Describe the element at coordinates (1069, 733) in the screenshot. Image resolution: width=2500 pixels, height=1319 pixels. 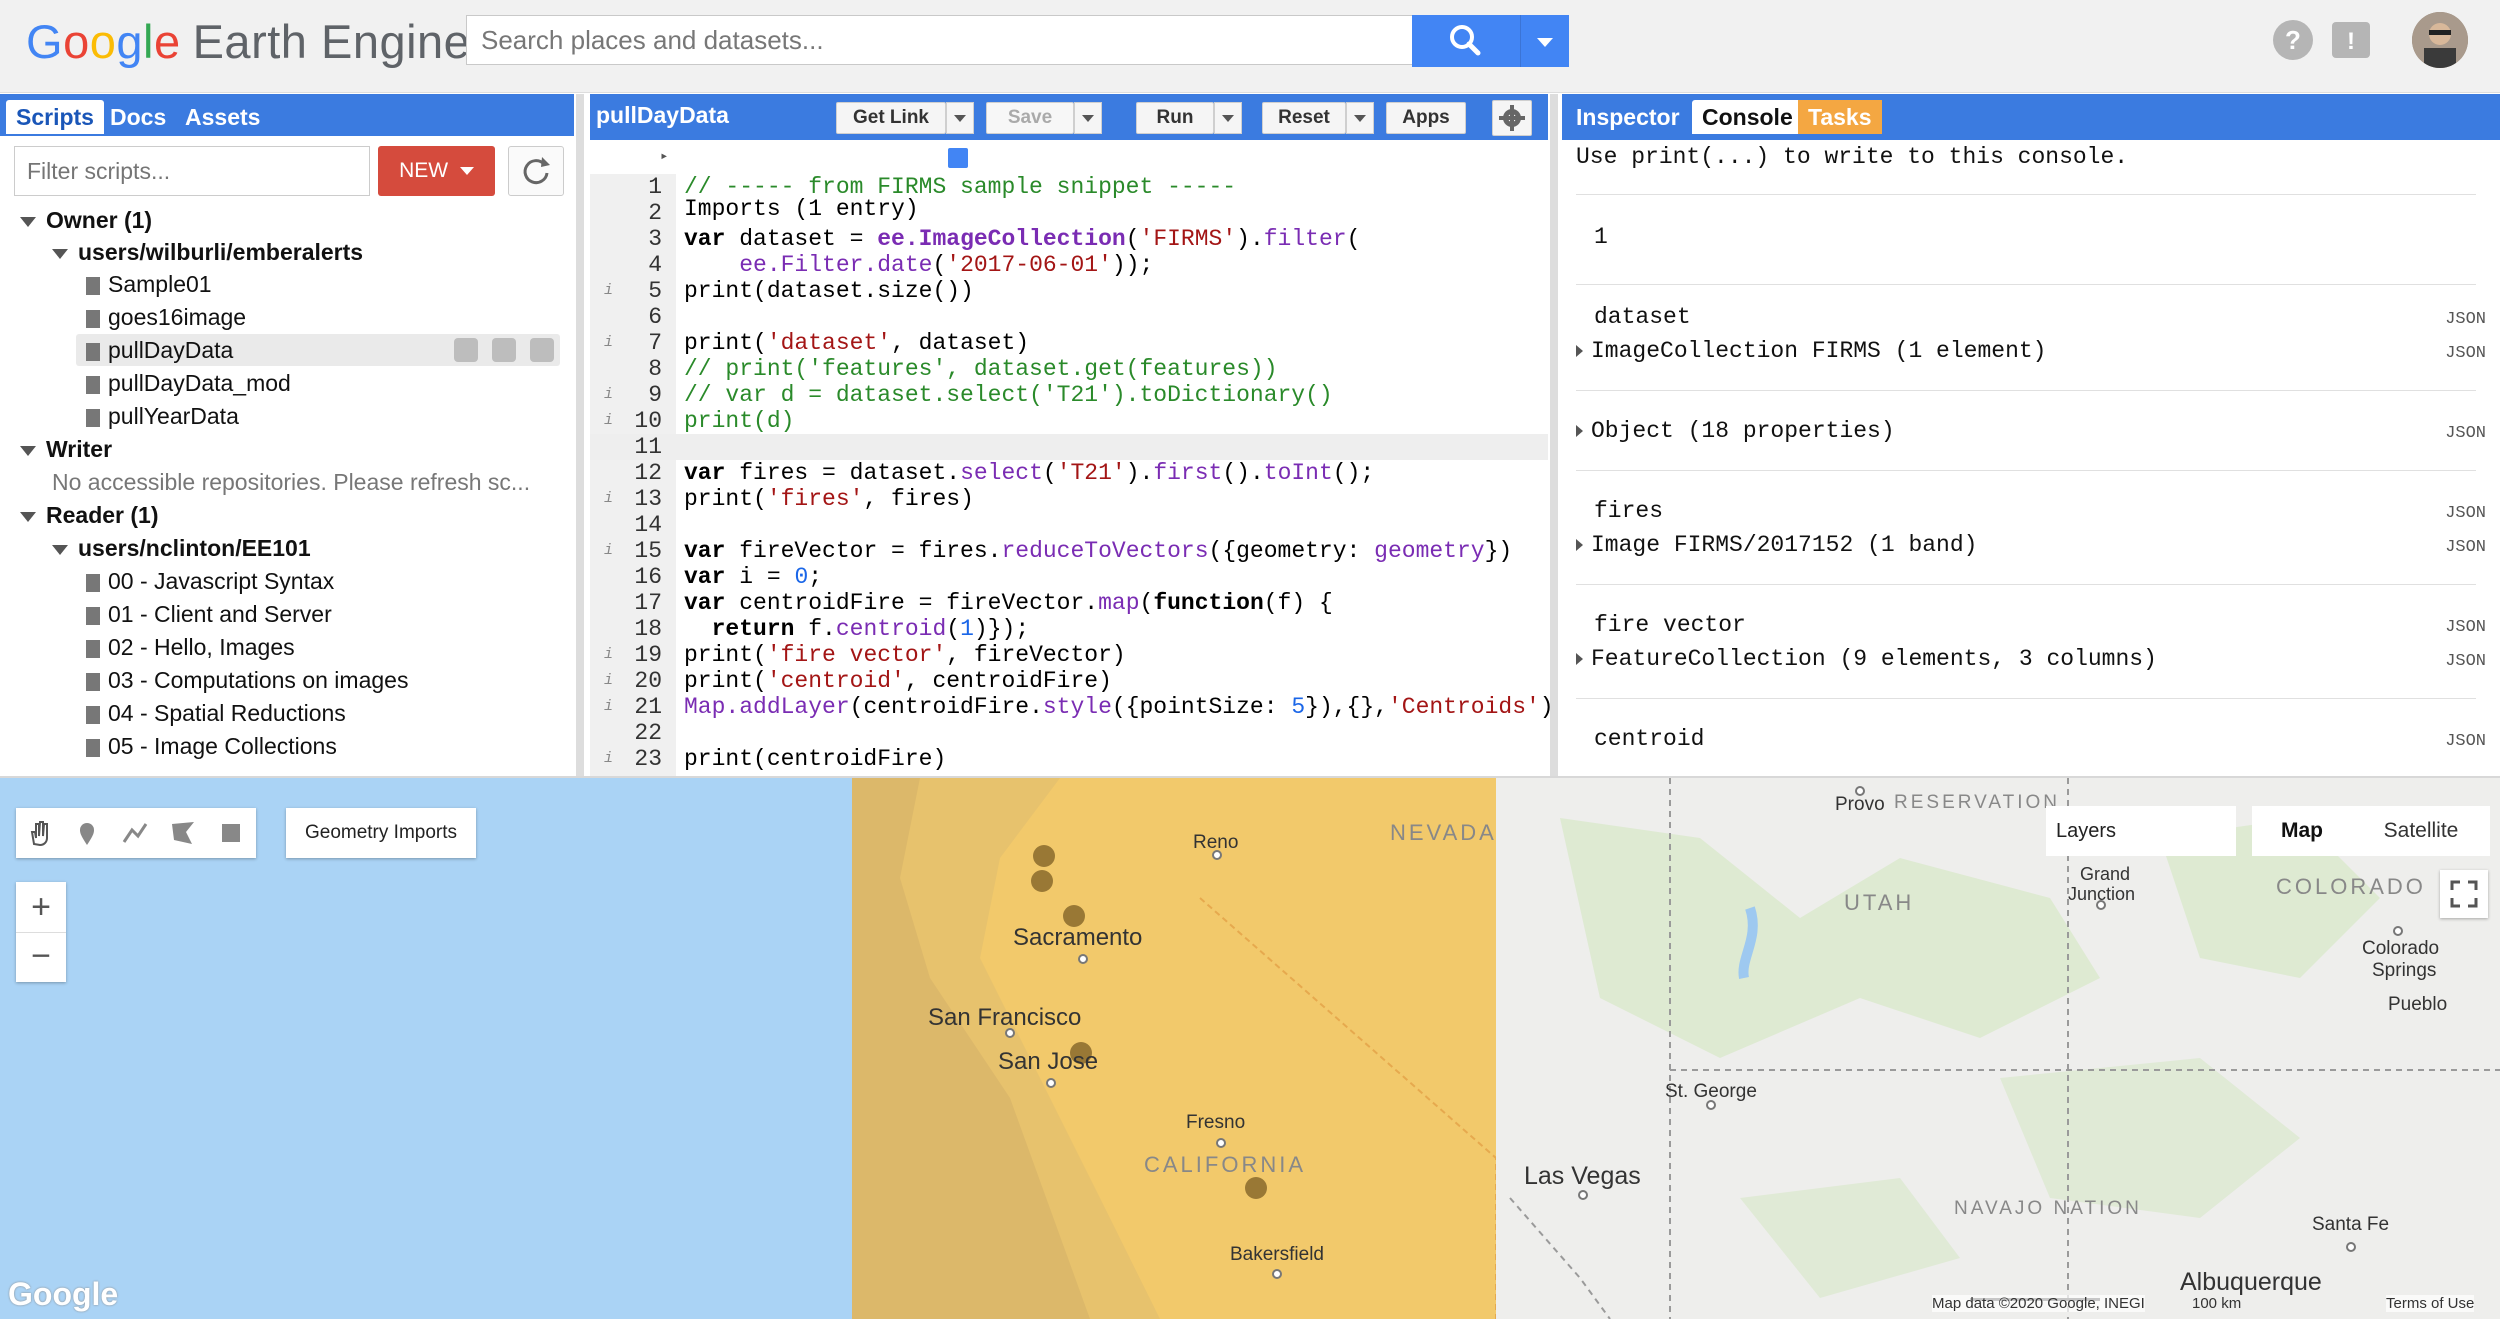
I see `code-line: 22` at that location.